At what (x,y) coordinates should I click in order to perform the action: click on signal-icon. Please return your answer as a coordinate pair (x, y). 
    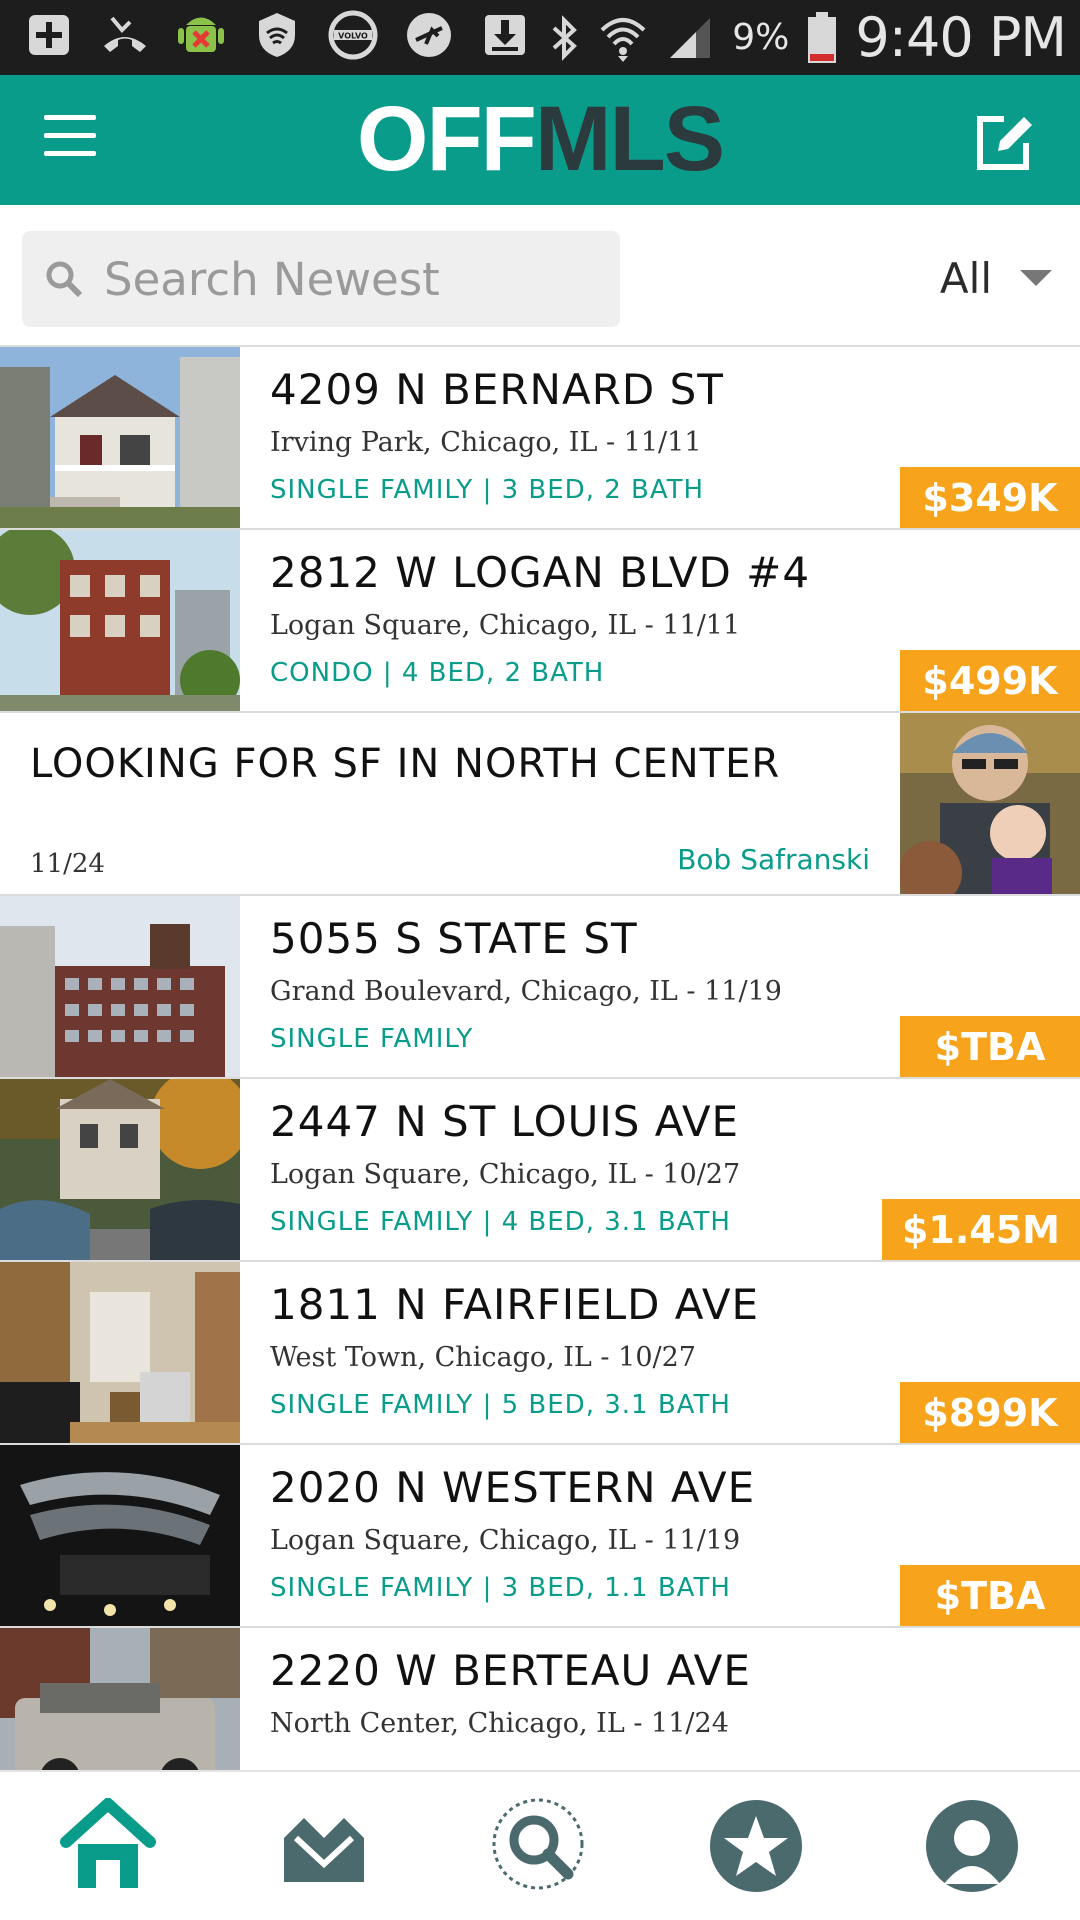
    Looking at the image, I should click on (690, 37).